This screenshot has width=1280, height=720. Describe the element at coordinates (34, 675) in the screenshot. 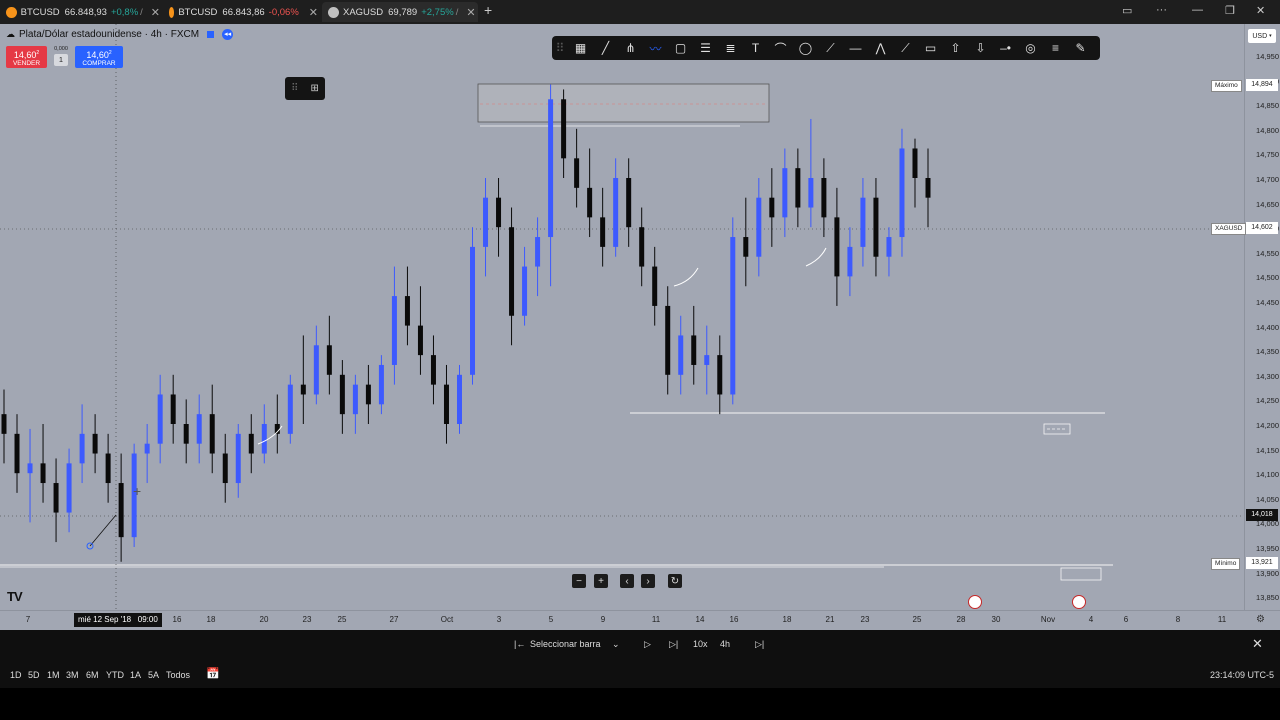

I see `range-button-5d: 5D` at that location.